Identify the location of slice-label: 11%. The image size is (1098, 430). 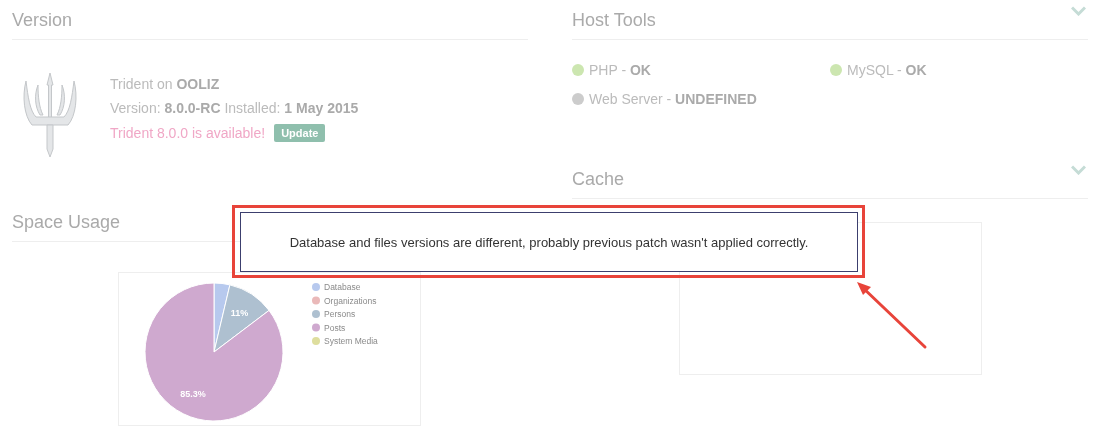
(239, 312).